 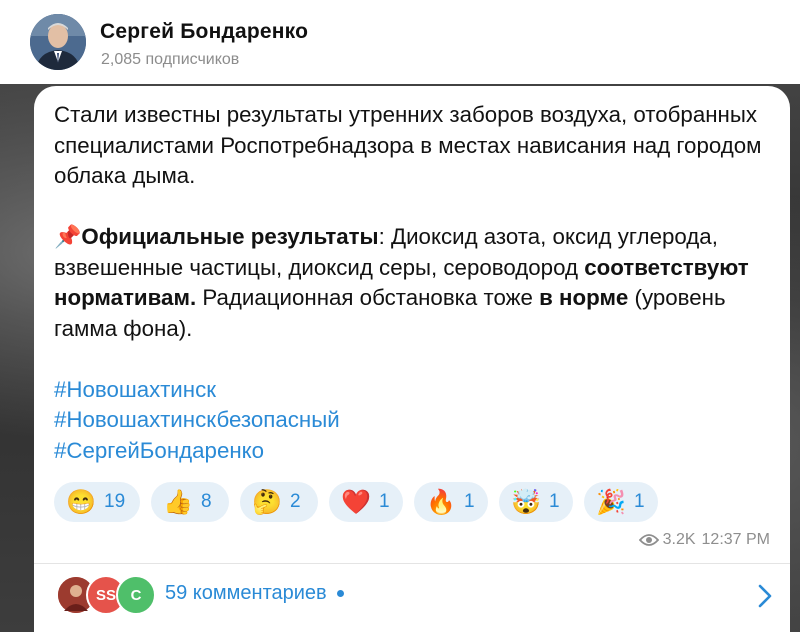 What do you see at coordinates (765, 596) in the screenshot?
I see `chevron-right-icon` at bounding box center [765, 596].